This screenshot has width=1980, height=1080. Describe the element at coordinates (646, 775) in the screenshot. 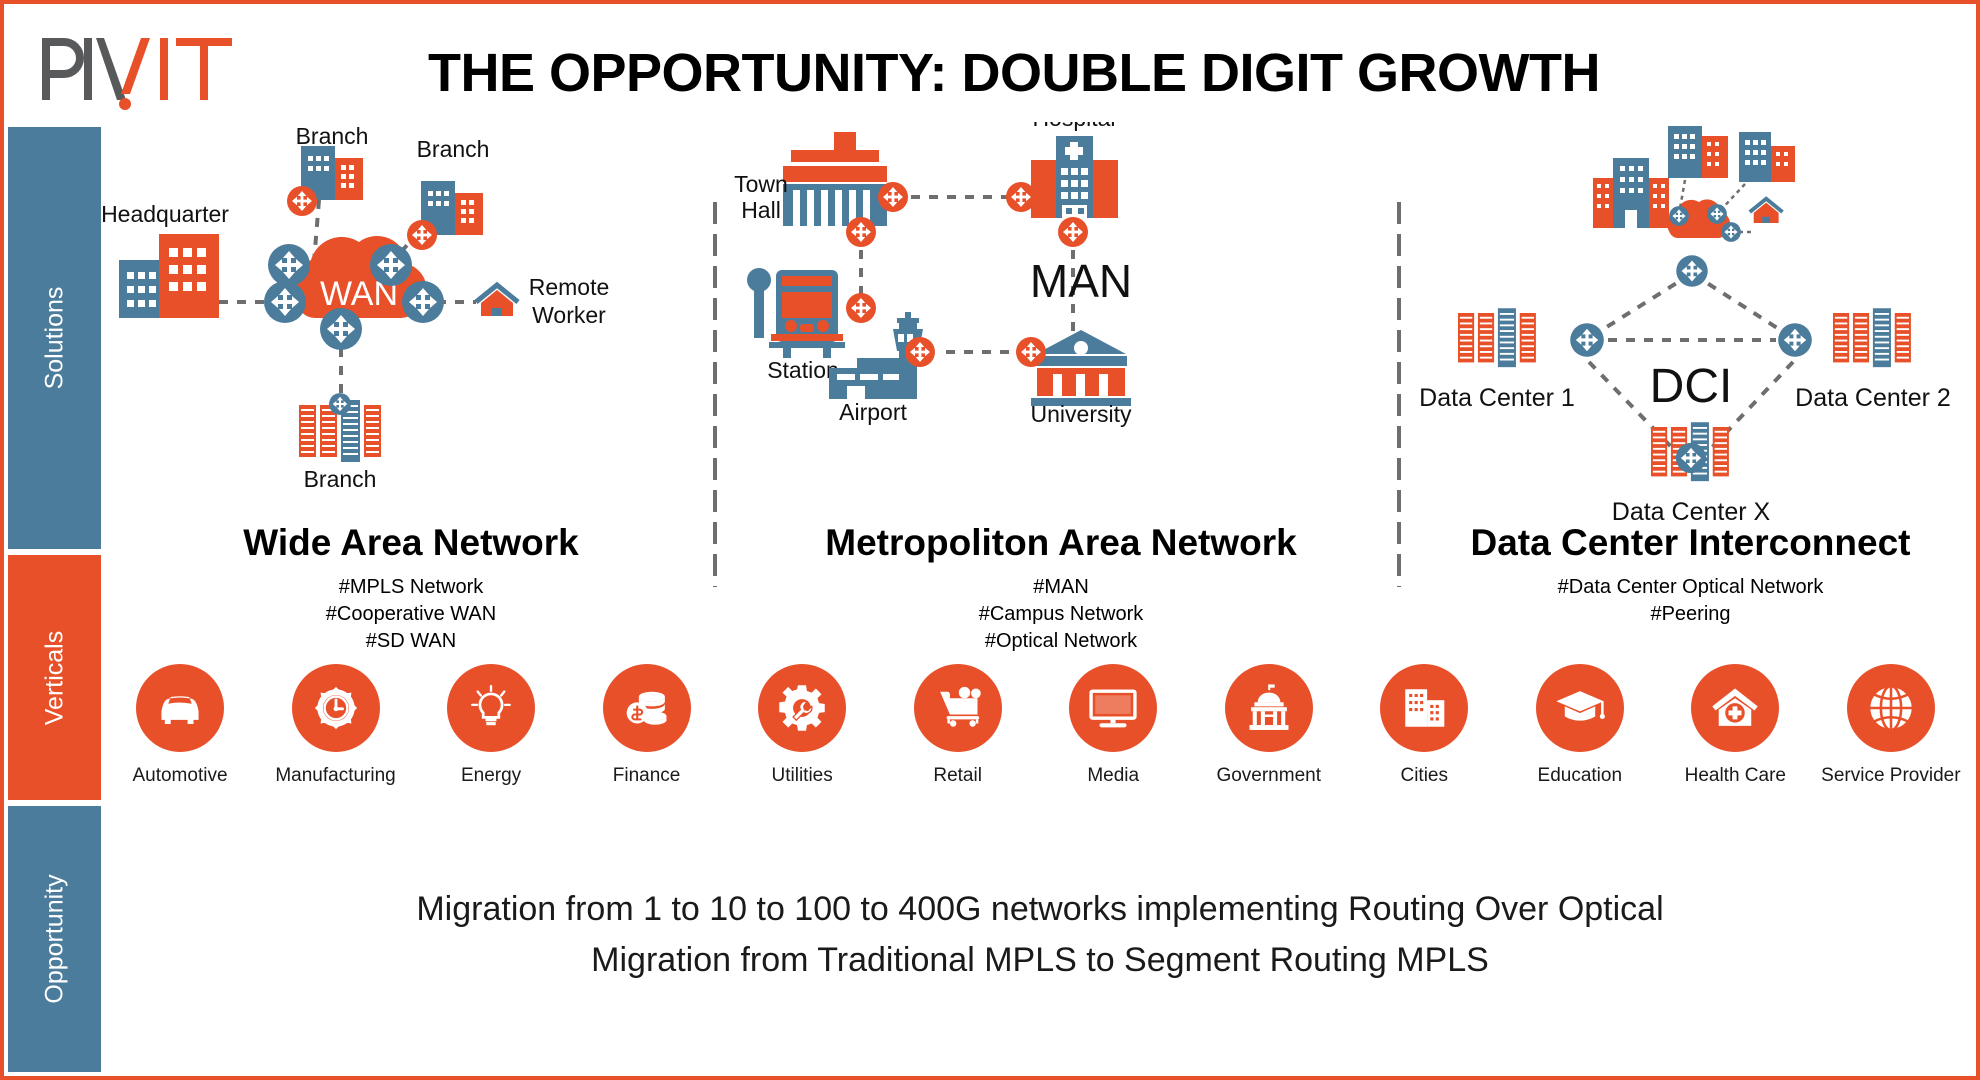

I see `vertical-label: Finance` at that location.